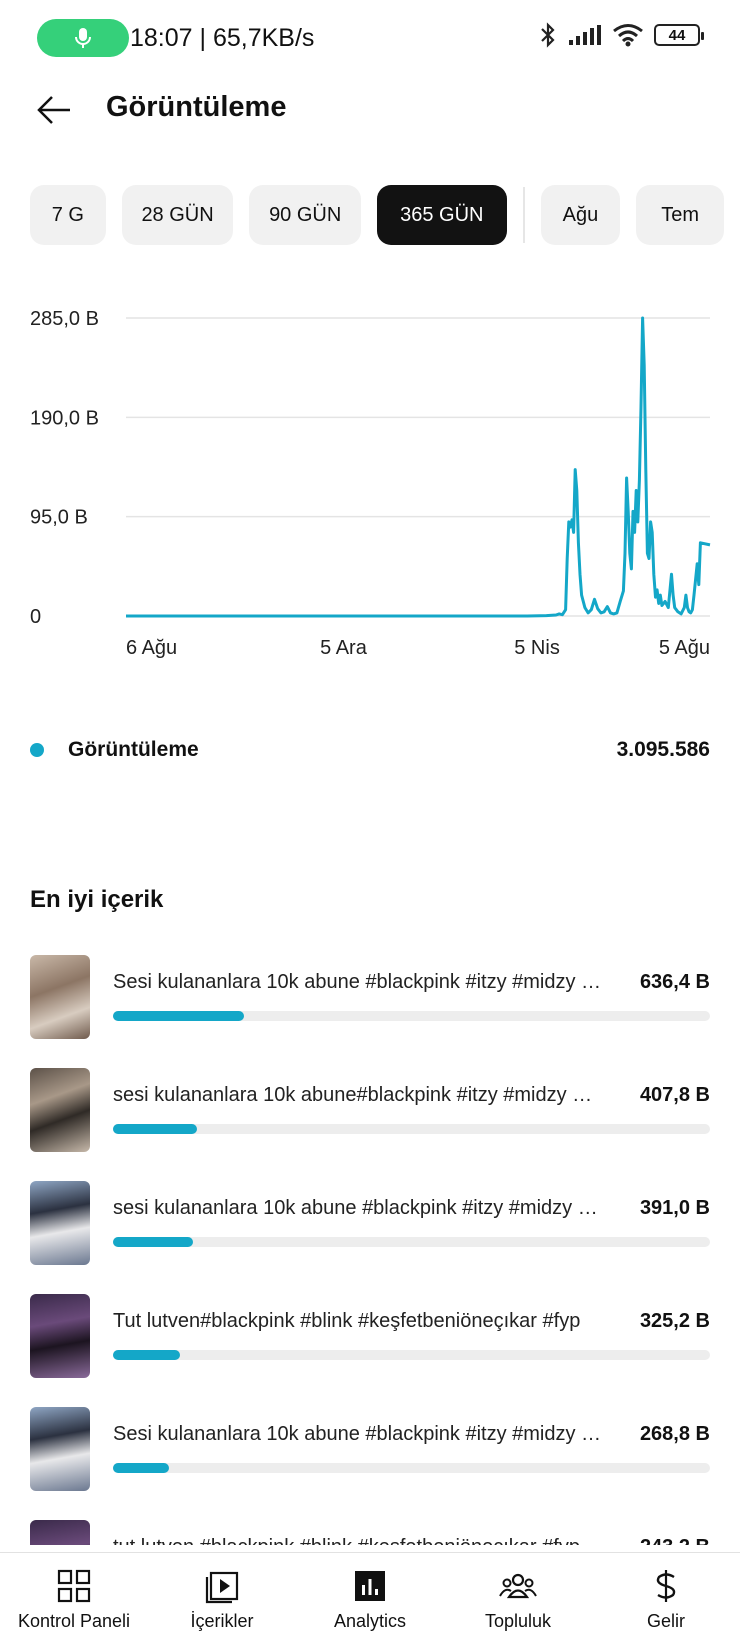  Describe the element at coordinates (222, 38) in the screenshot. I see `status-time: 18:07 | 65,7KB/s` at that location.